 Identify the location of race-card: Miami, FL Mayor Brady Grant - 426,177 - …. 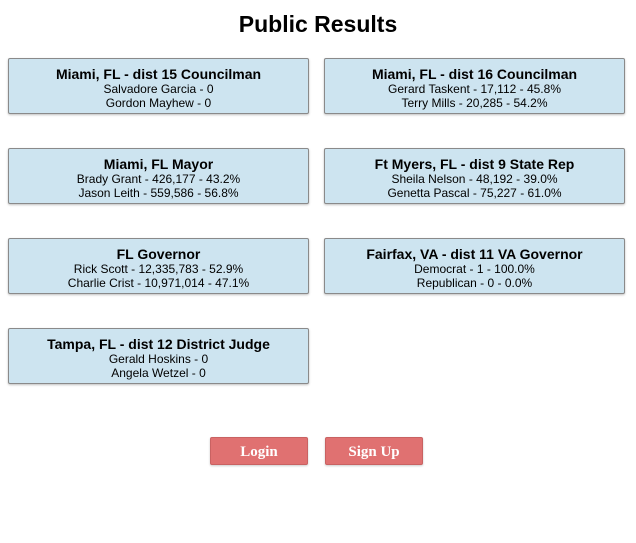
(158, 176).